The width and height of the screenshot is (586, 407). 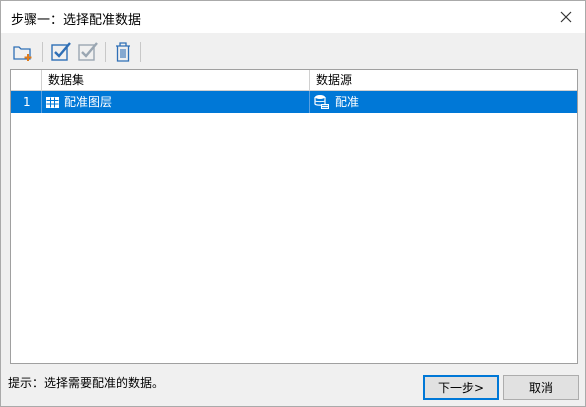 I want to click on check-all-icon, so click(x=61, y=51).